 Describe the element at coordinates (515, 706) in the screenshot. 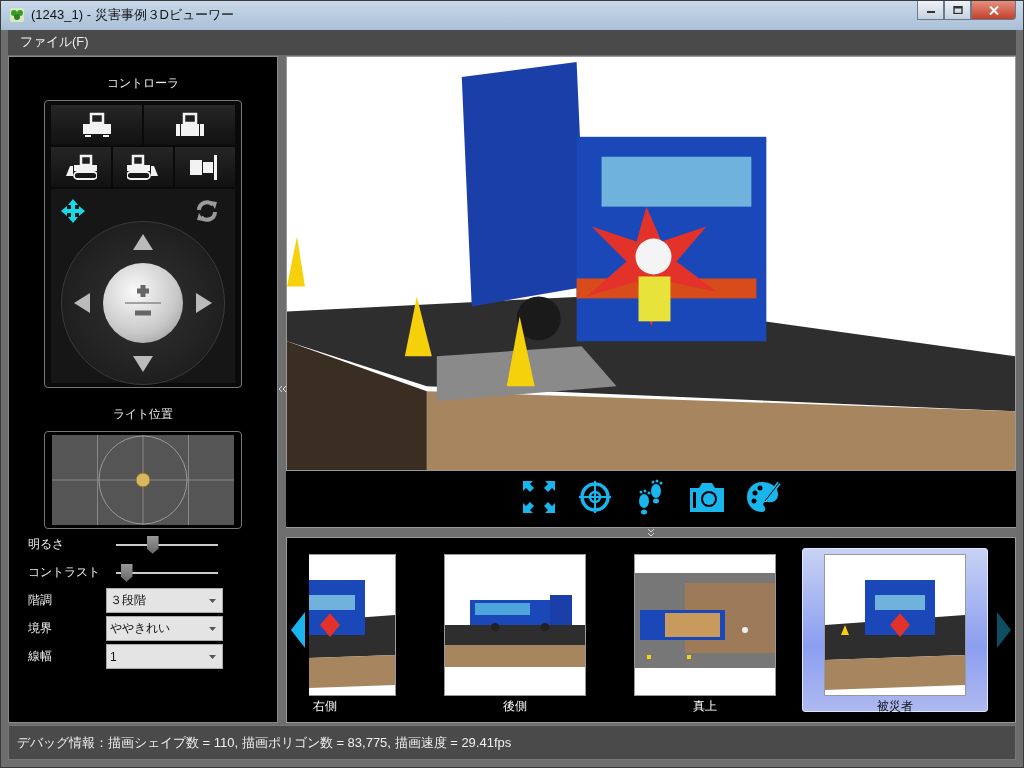

I see `thumbnail-label: 後側` at that location.